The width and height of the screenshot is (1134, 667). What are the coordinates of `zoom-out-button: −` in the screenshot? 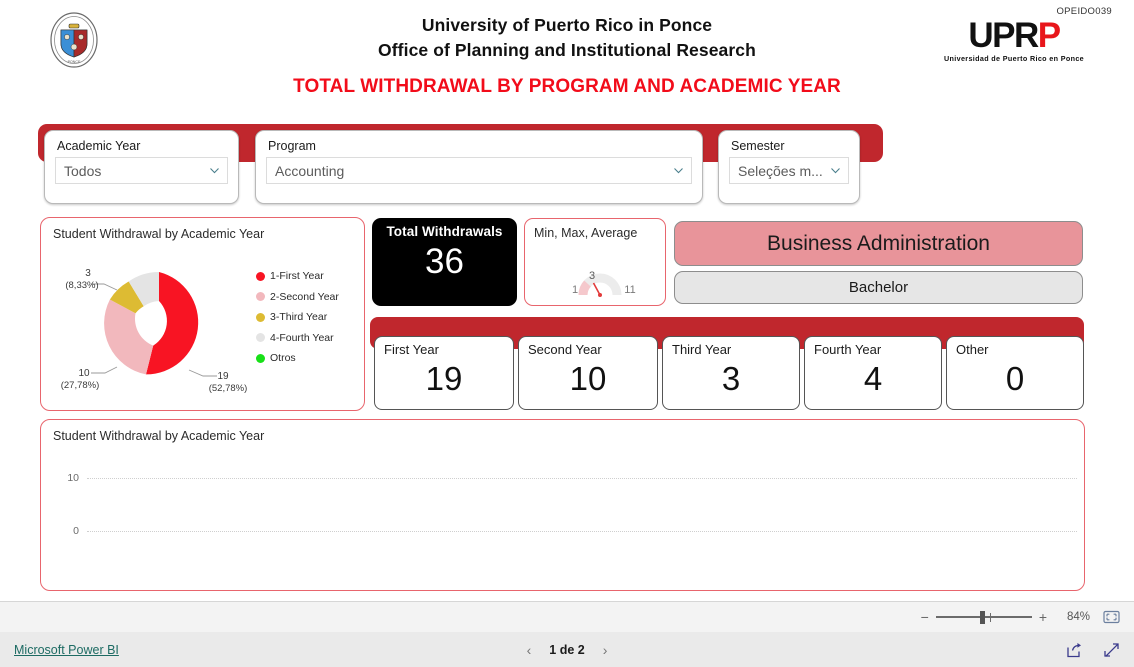 It's located at (925, 617).